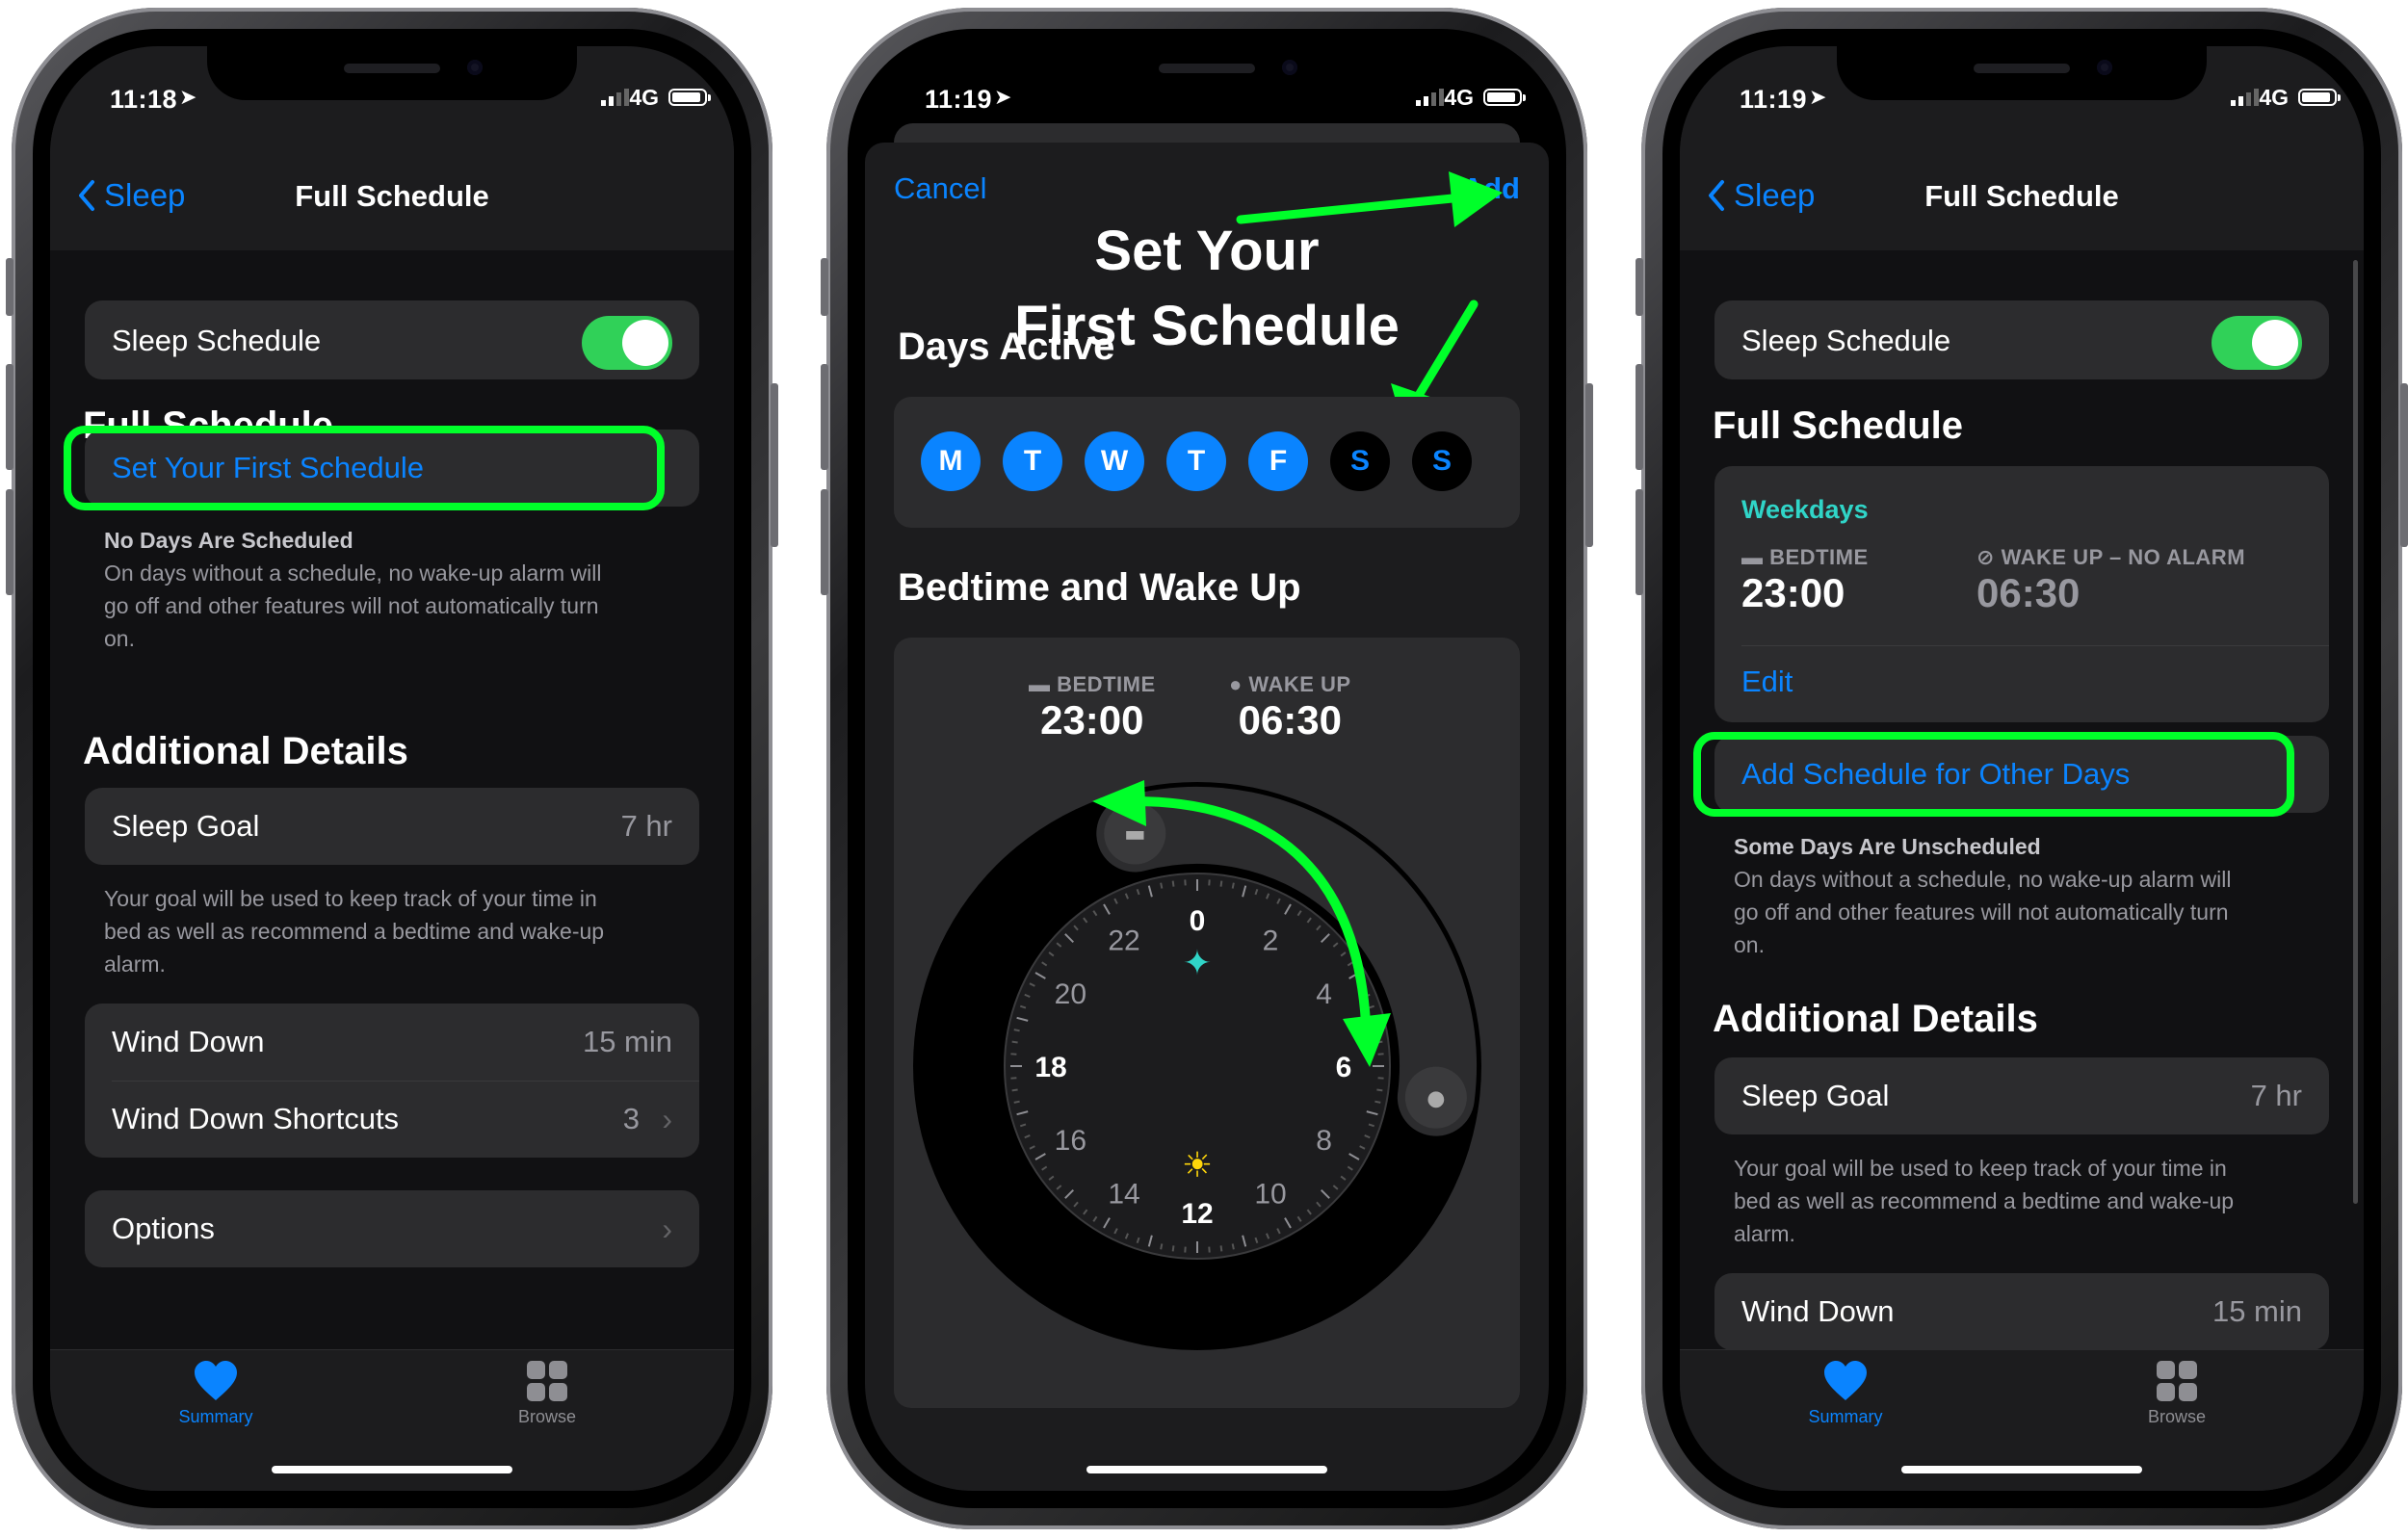  Describe the element at coordinates (1344, 1067) in the screenshot. I see `clock-number: 6` at that location.